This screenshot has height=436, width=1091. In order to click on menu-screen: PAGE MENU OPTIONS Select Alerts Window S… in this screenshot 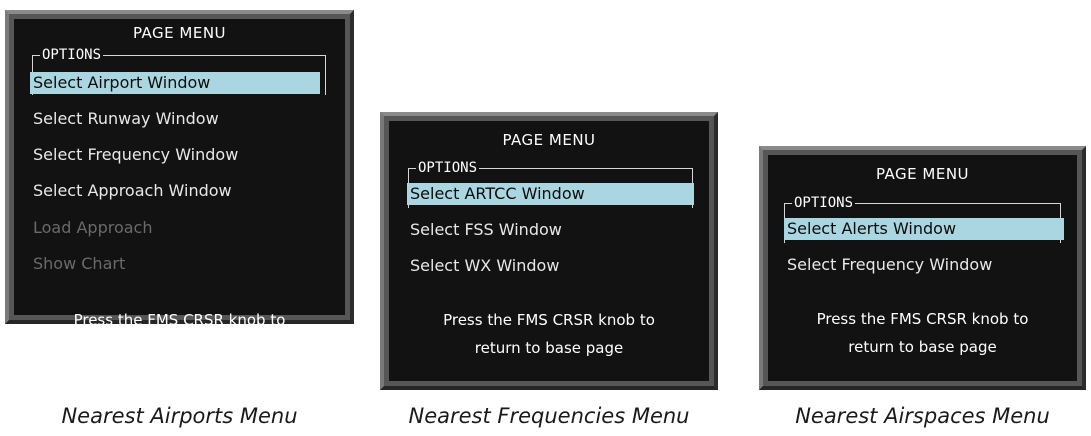, I will do `click(922, 268)`.